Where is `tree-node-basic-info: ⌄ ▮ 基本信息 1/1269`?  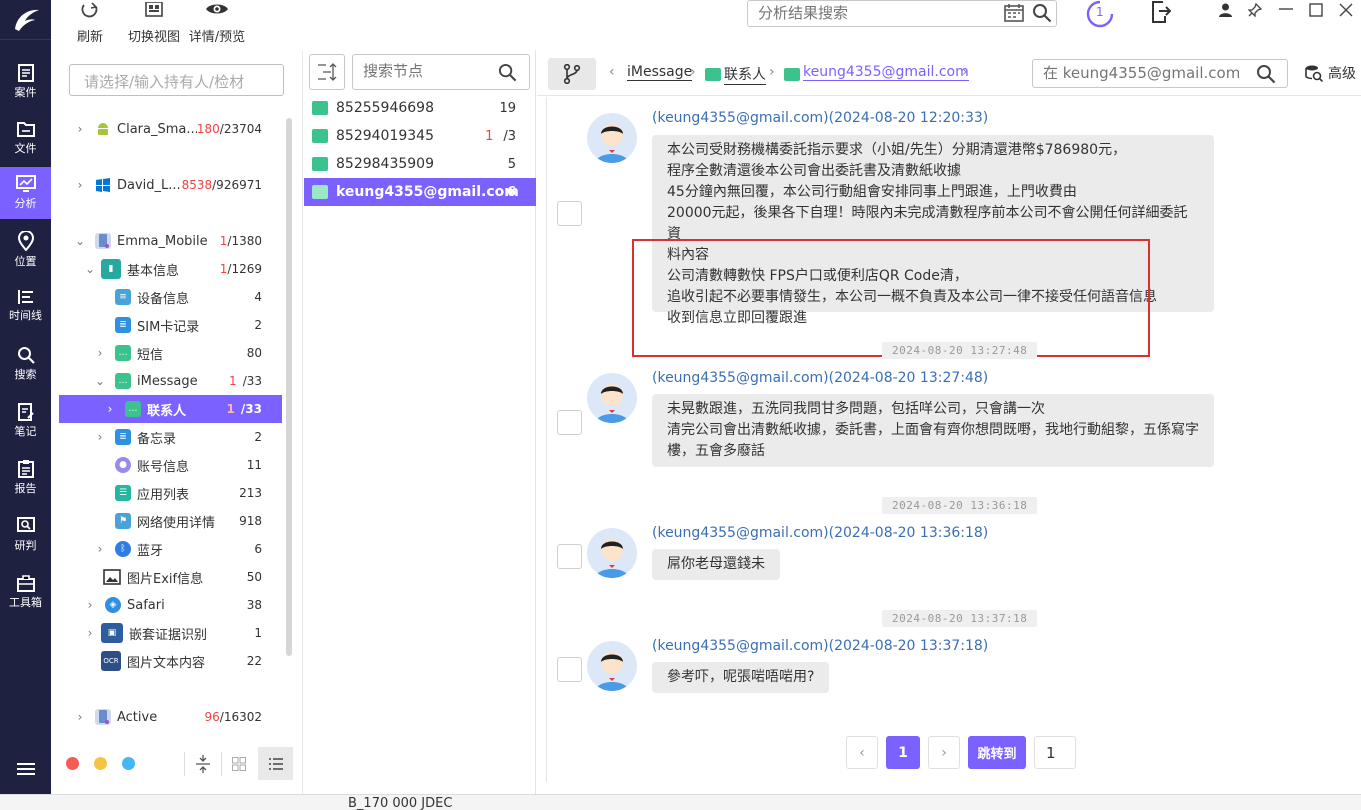 tree-node-basic-info: ⌄ ▮ 基本信息 1/1269 is located at coordinates (170, 269).